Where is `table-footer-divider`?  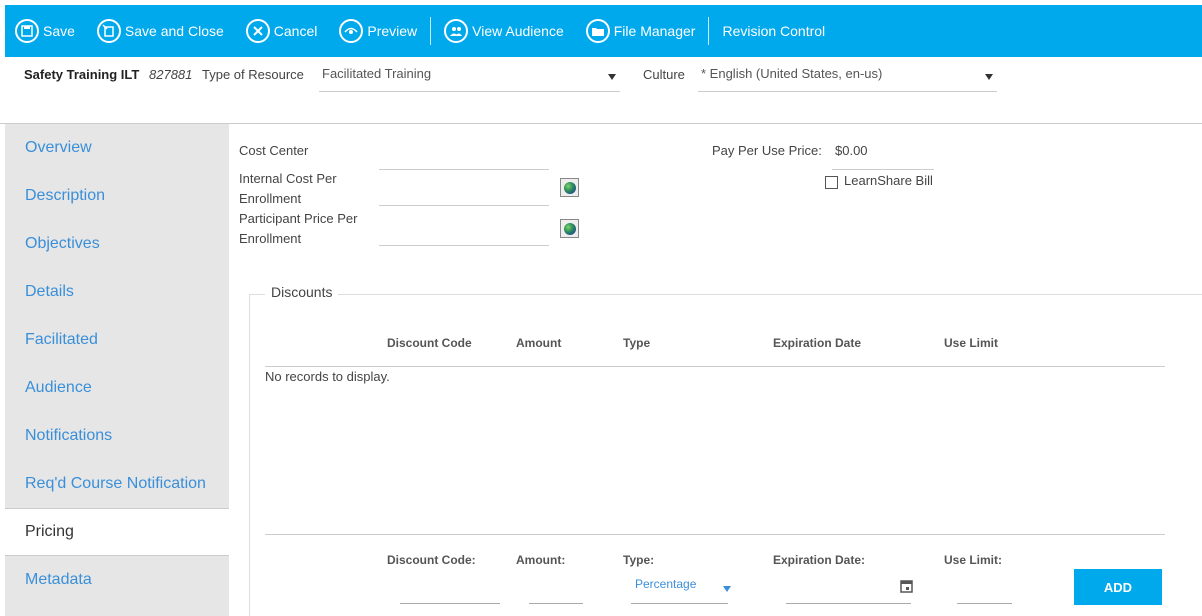 table-footer-divider is located at coordinates (715, 534).